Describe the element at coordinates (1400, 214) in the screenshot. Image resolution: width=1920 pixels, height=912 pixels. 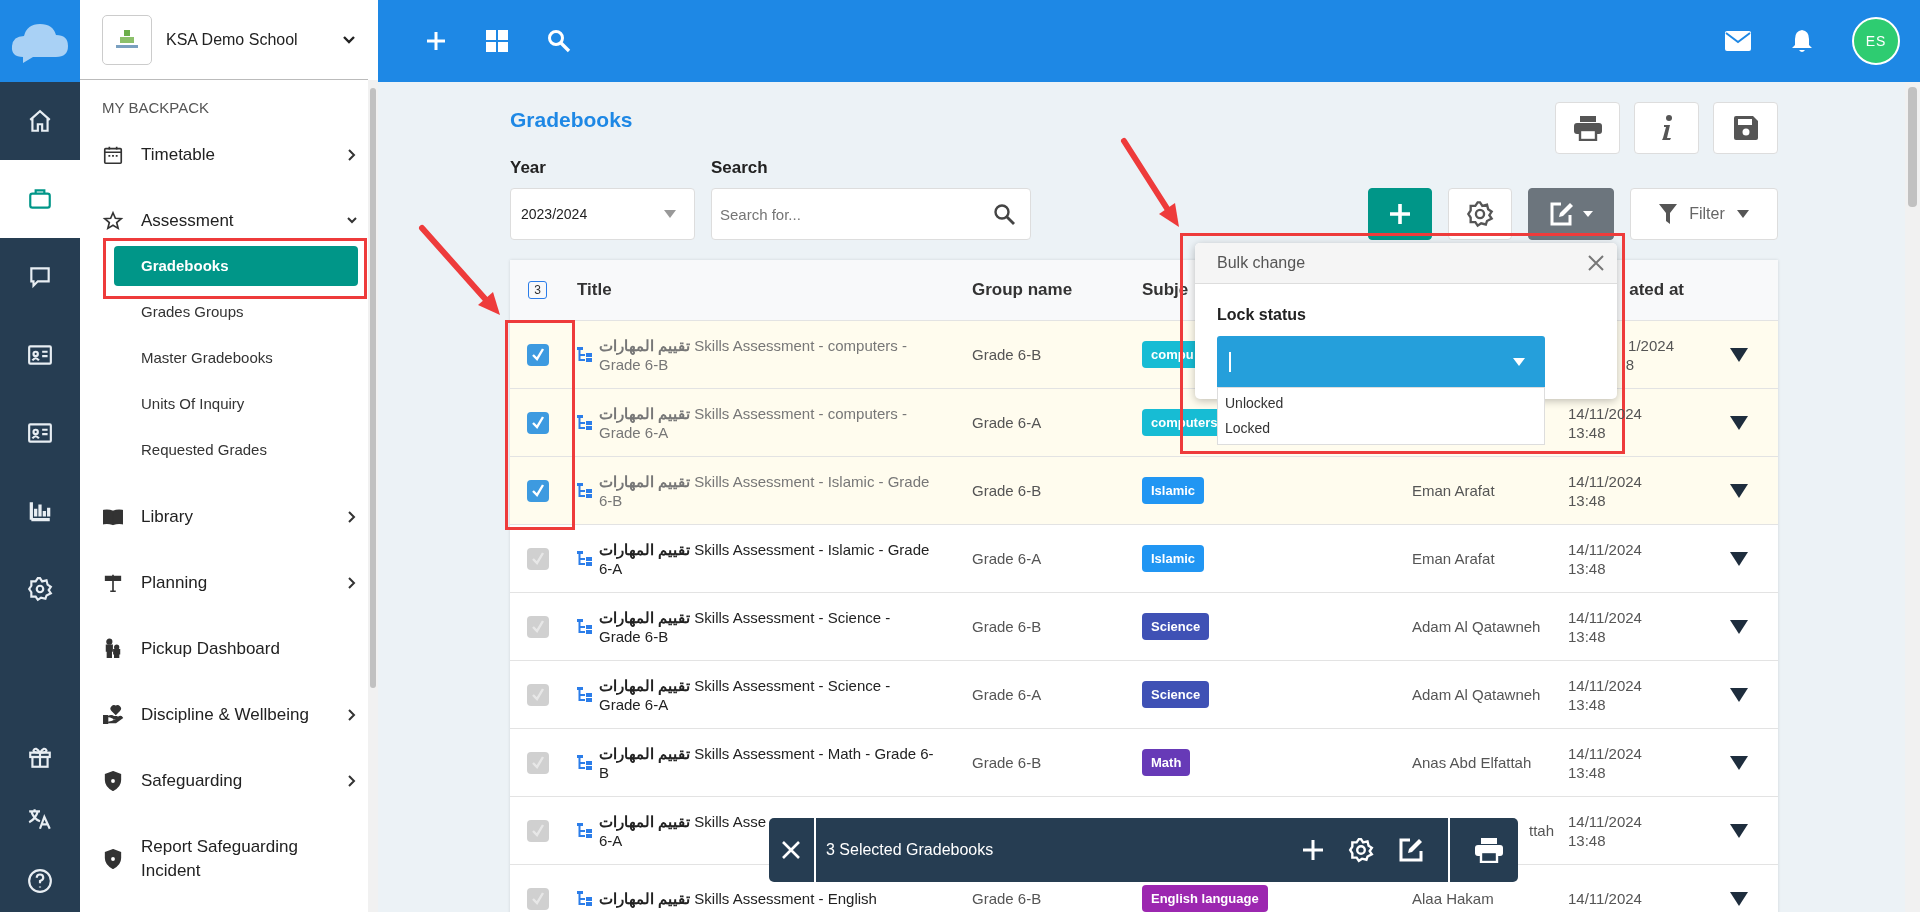
I see `add-button` at that location.